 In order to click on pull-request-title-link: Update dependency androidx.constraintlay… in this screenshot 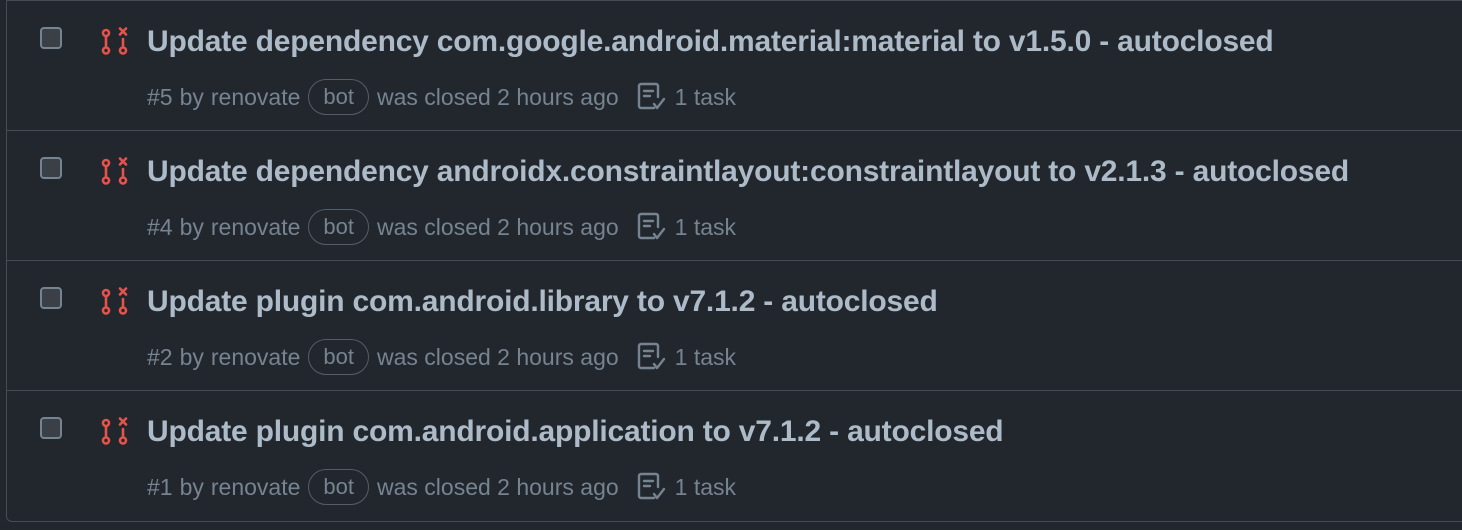, I will do `click(748, 172)`.